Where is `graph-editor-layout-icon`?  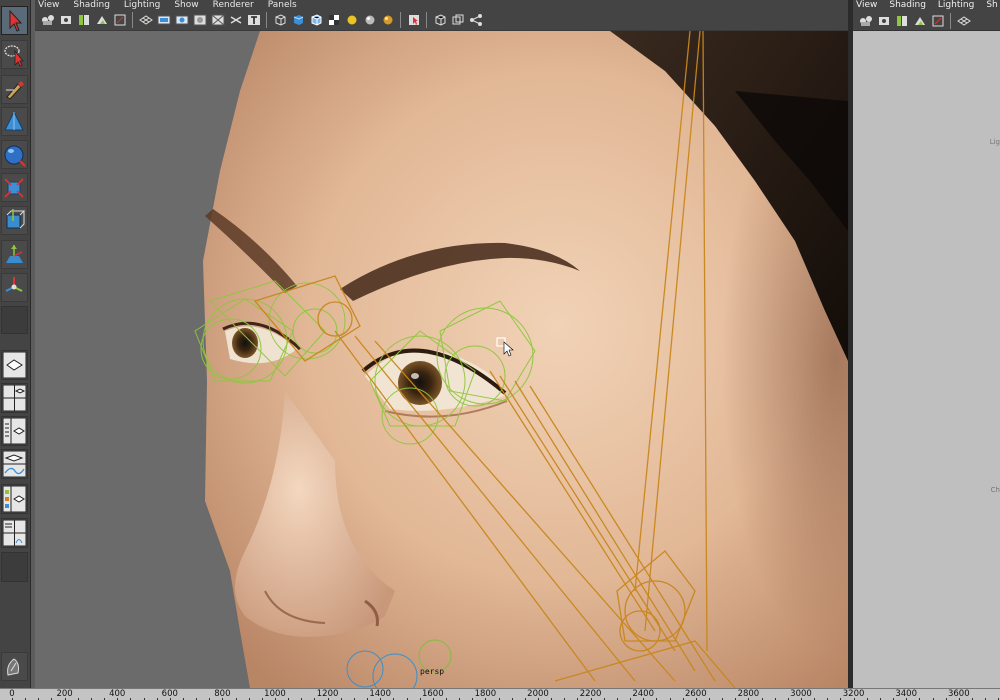
graph-editor-layout-icon is located at coordinates (14, 464).